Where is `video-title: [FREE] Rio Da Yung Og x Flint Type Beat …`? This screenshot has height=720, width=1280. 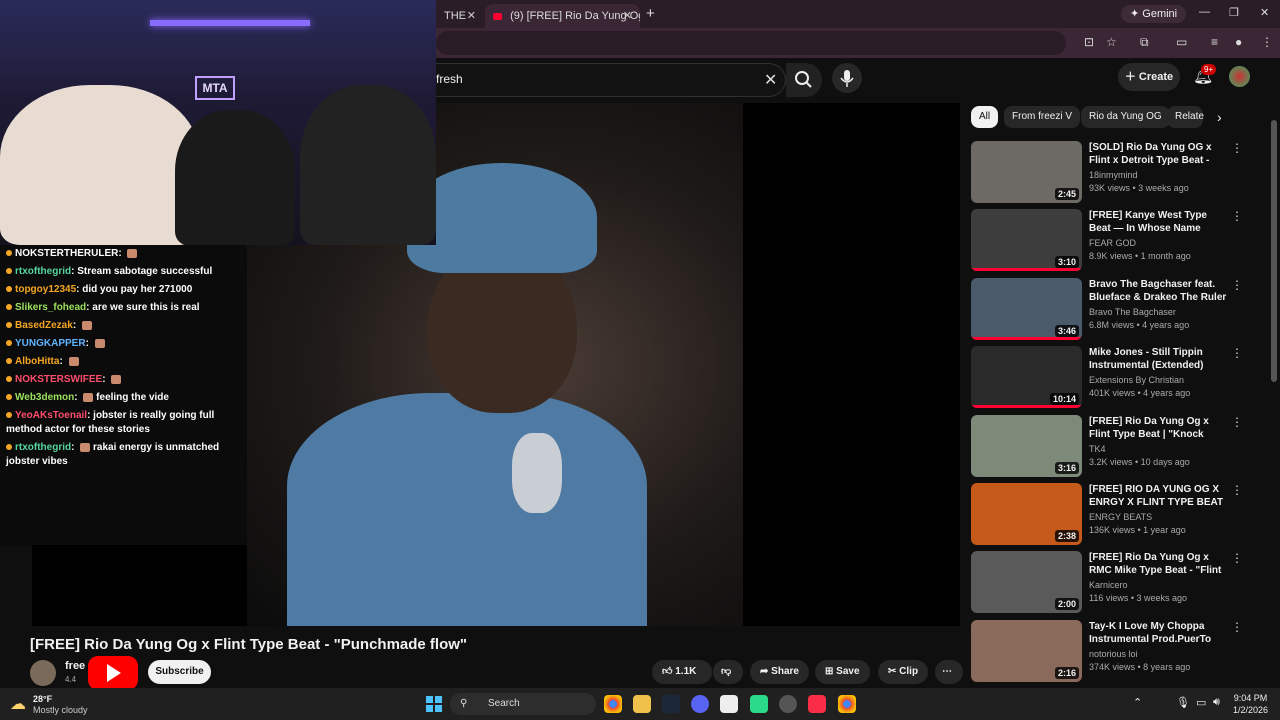 video-title: [FREE] Rio Da Yung Og x Flint Type Beat … is located at coordinates (1160, 428).